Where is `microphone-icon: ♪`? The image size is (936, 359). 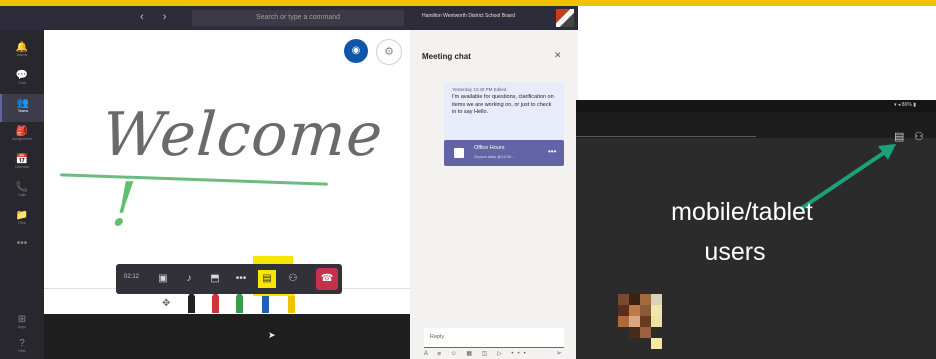 microphone-icon: ♪ is located at coordinates (189, 278).